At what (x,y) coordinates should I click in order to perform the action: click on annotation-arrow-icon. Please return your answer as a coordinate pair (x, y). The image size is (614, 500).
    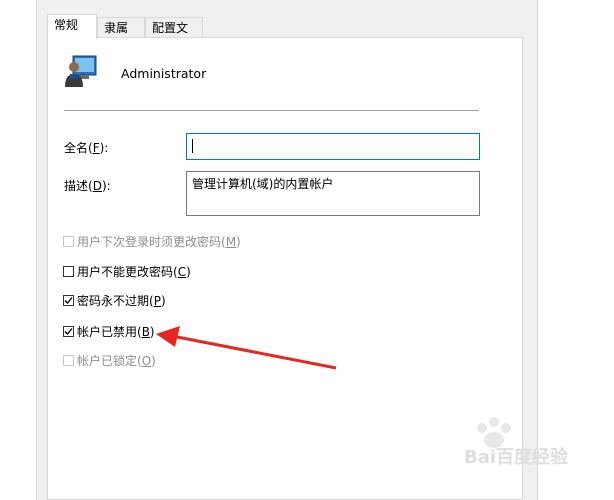
    Looking at the image, I should click on (246, 348).